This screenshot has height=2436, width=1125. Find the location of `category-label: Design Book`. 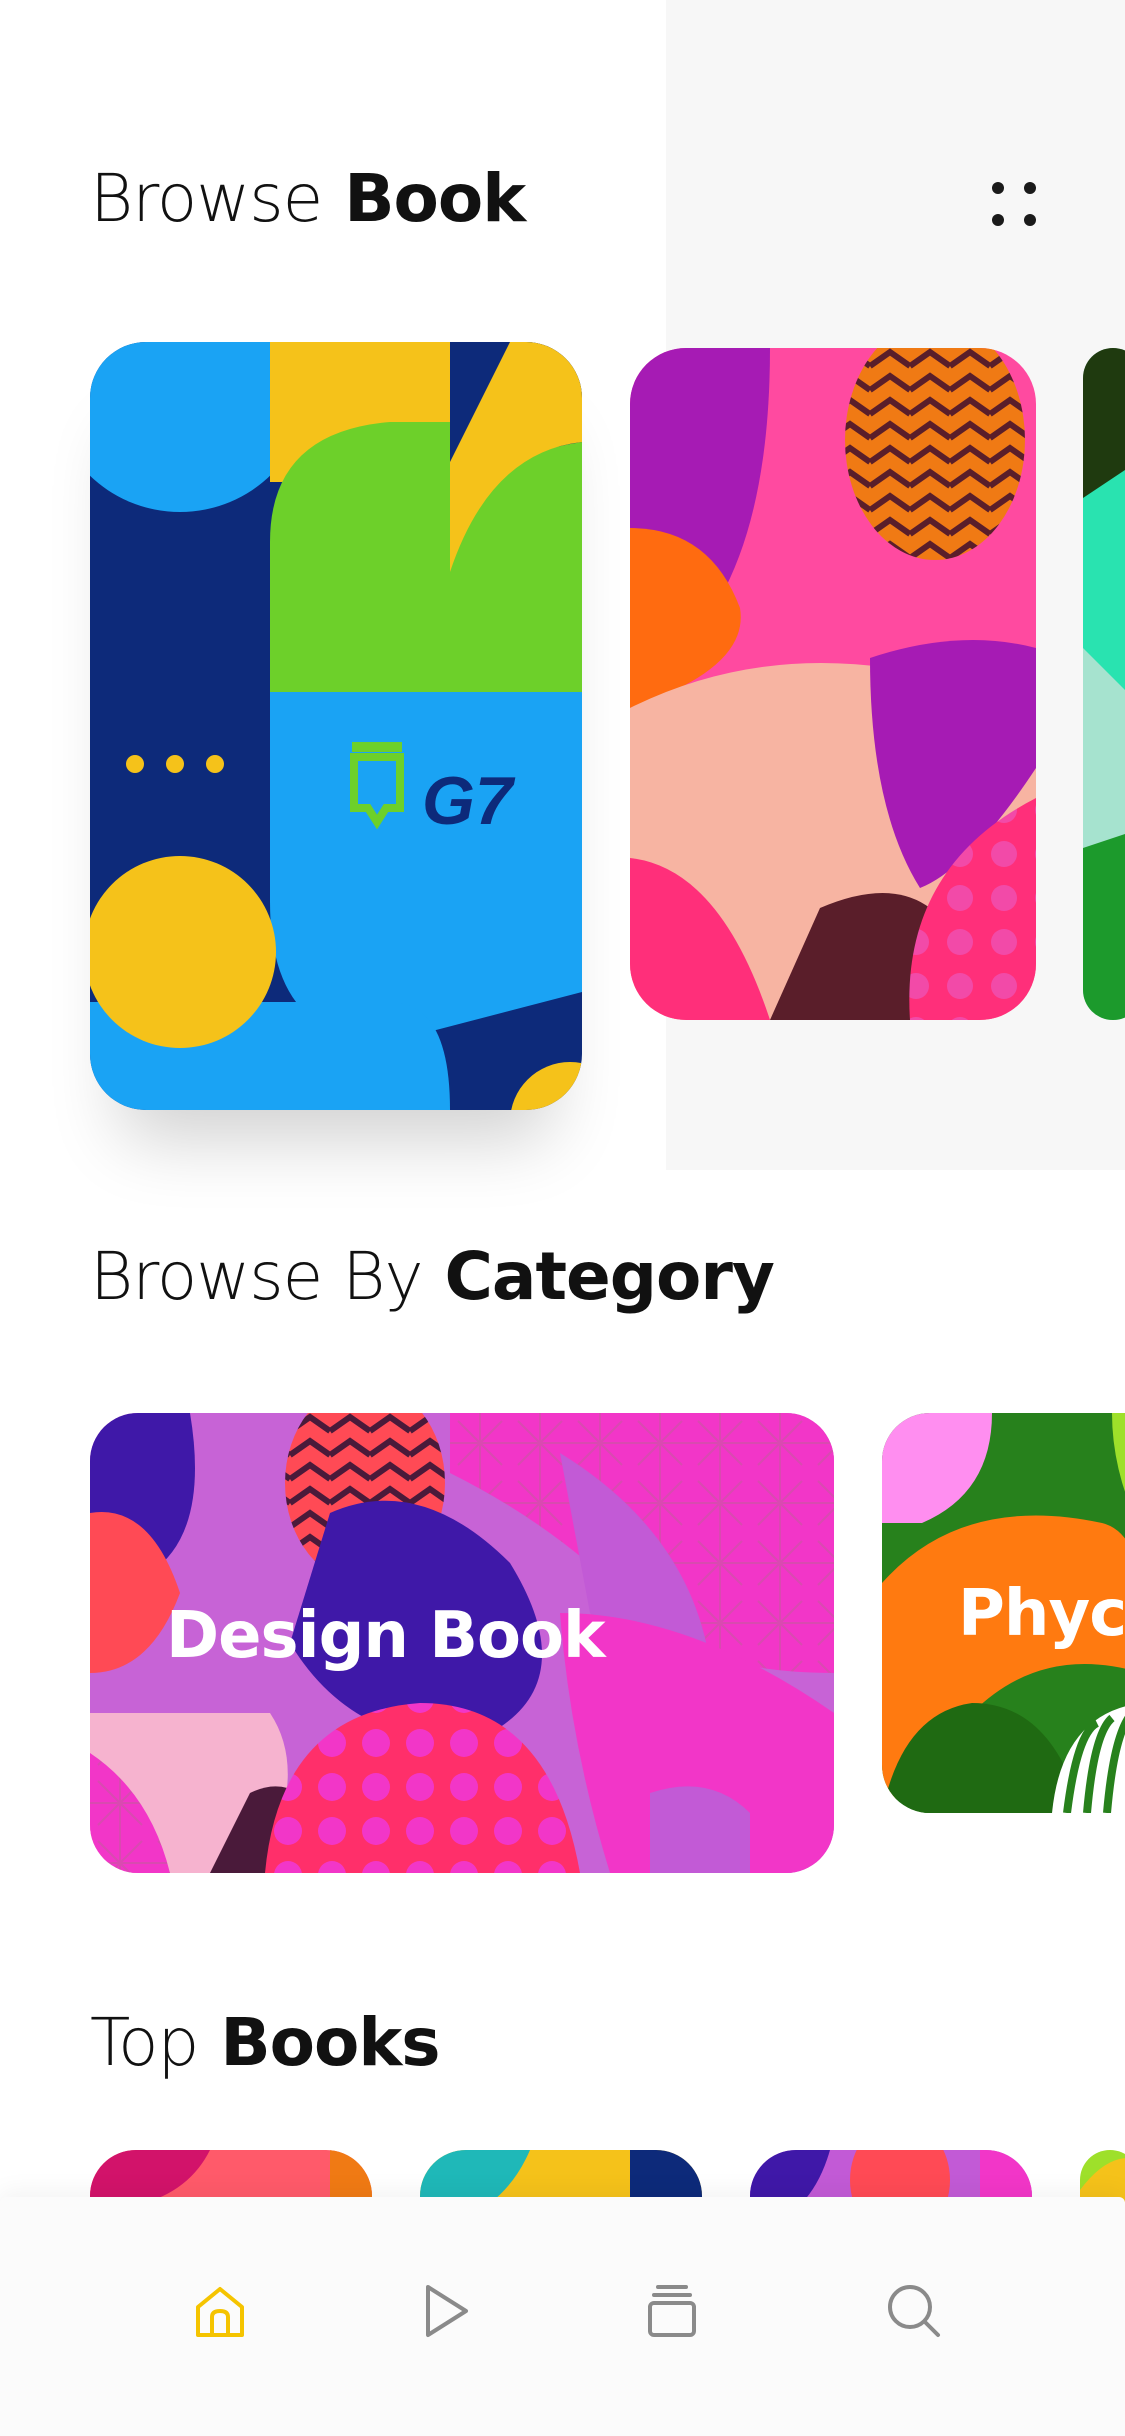

category-label: Design Book is located at coordinates (385, 1636).